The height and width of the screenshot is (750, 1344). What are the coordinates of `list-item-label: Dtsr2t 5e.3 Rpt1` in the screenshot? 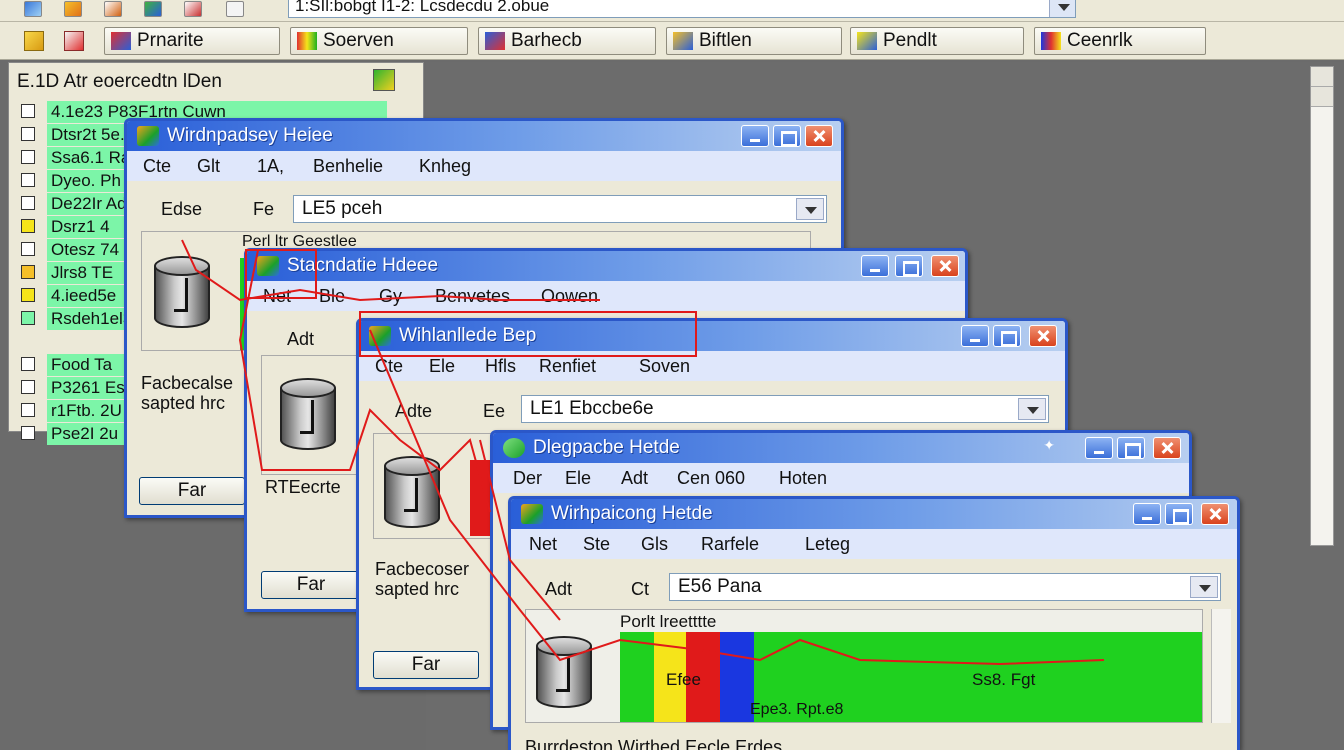 It's located at (89, 135).